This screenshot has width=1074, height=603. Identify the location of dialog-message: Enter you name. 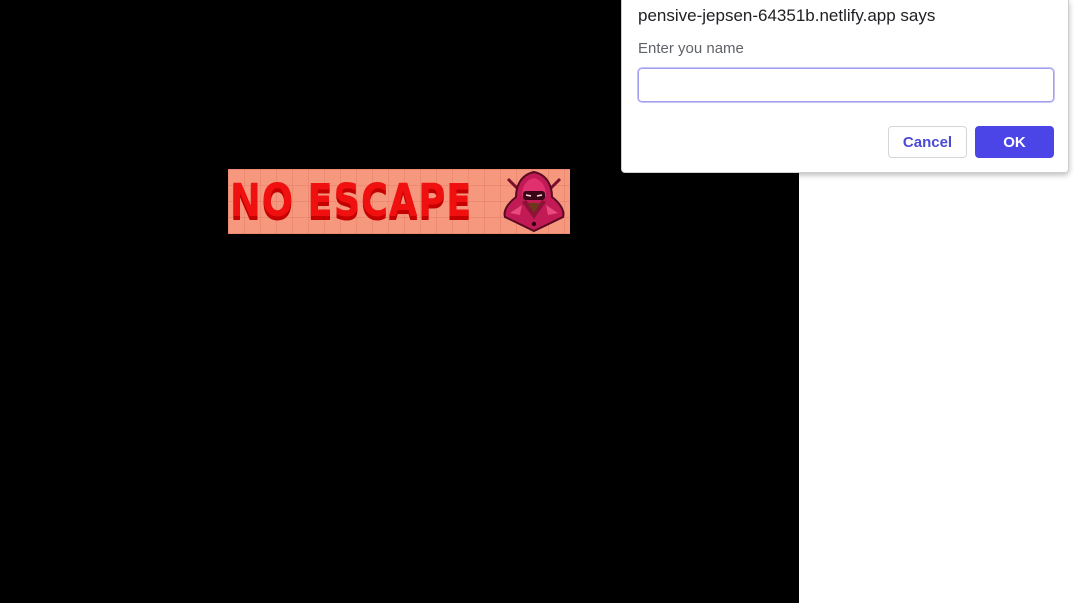
(691, 48).